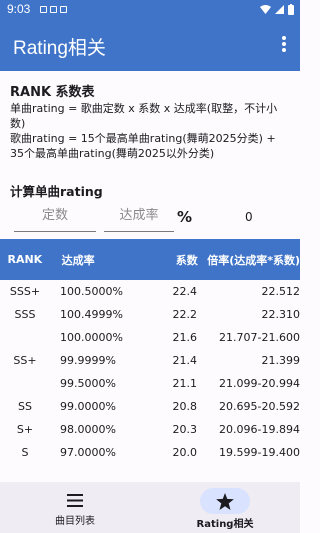 The image size is (320, 533). Describe the element at coordinates (25, 452) in the screenshot. I see `cell-rank: S` at that location.